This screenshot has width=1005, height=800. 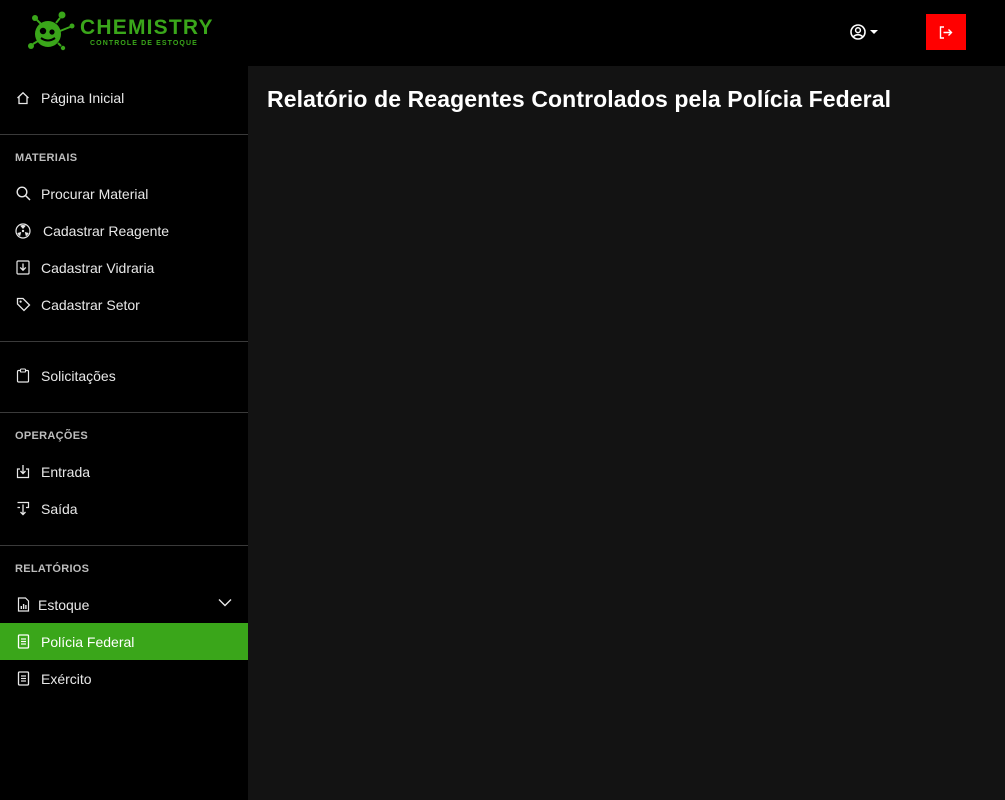 What do you see at coordinates (66, 471) in the screenshot?
I see `sidebar-item-label: Entrada` at bounding box center [66, 471].